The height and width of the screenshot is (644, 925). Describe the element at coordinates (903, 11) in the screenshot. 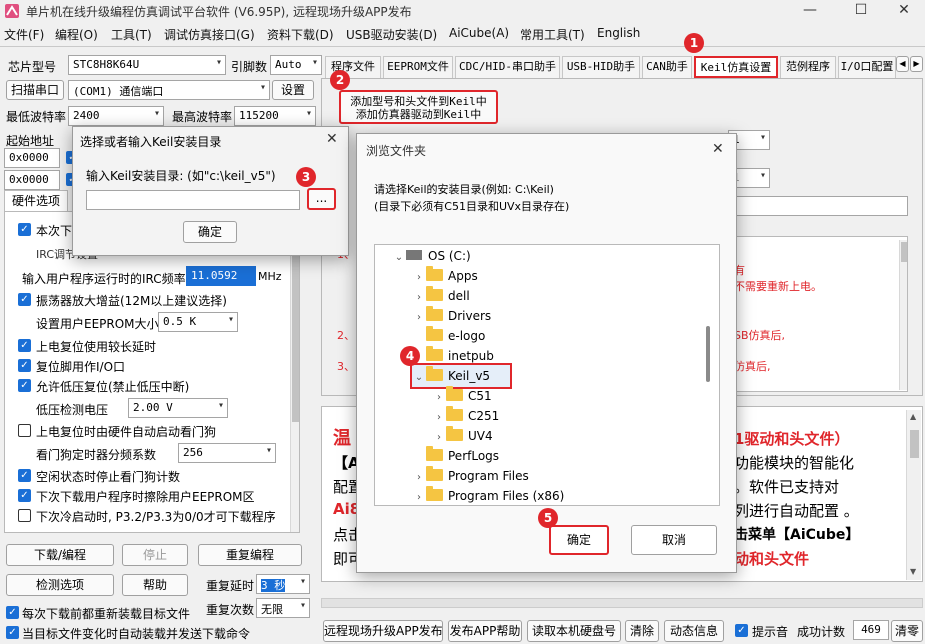

I see `close-button: ✕` at that location.